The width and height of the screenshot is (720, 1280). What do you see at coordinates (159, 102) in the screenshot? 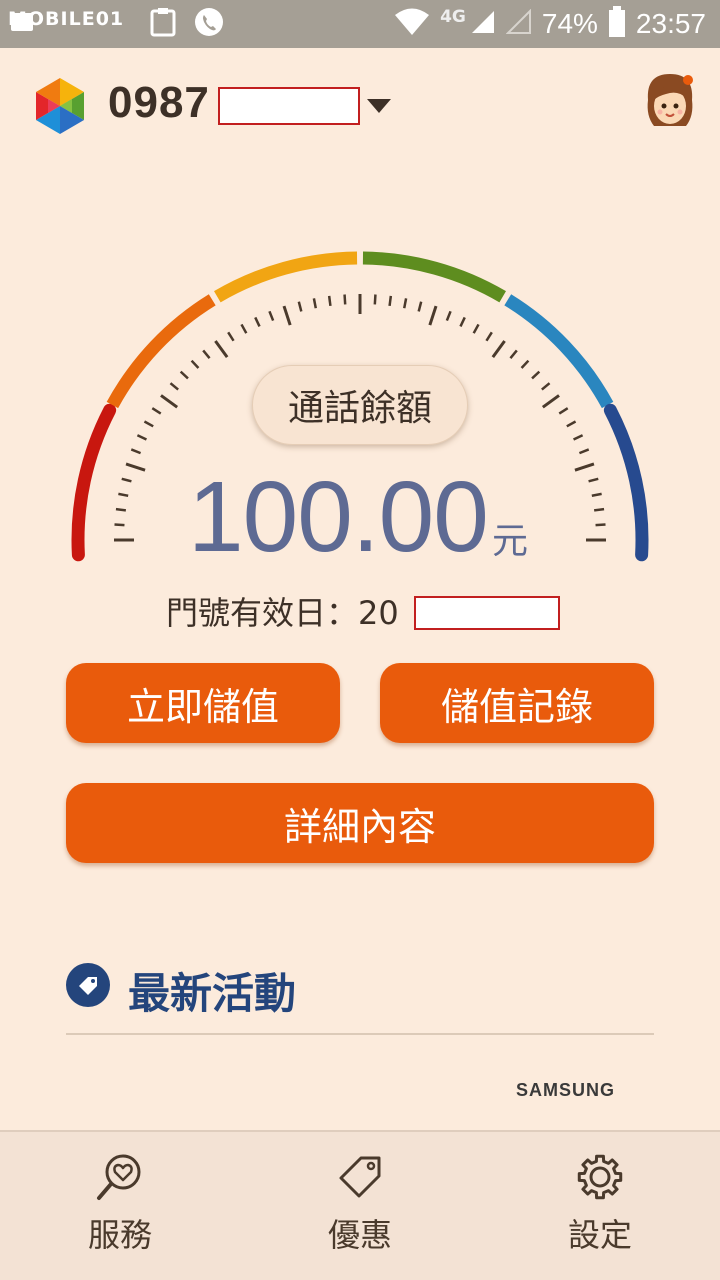
I see `phone-number: 0987` at bounding box center [159, 102].